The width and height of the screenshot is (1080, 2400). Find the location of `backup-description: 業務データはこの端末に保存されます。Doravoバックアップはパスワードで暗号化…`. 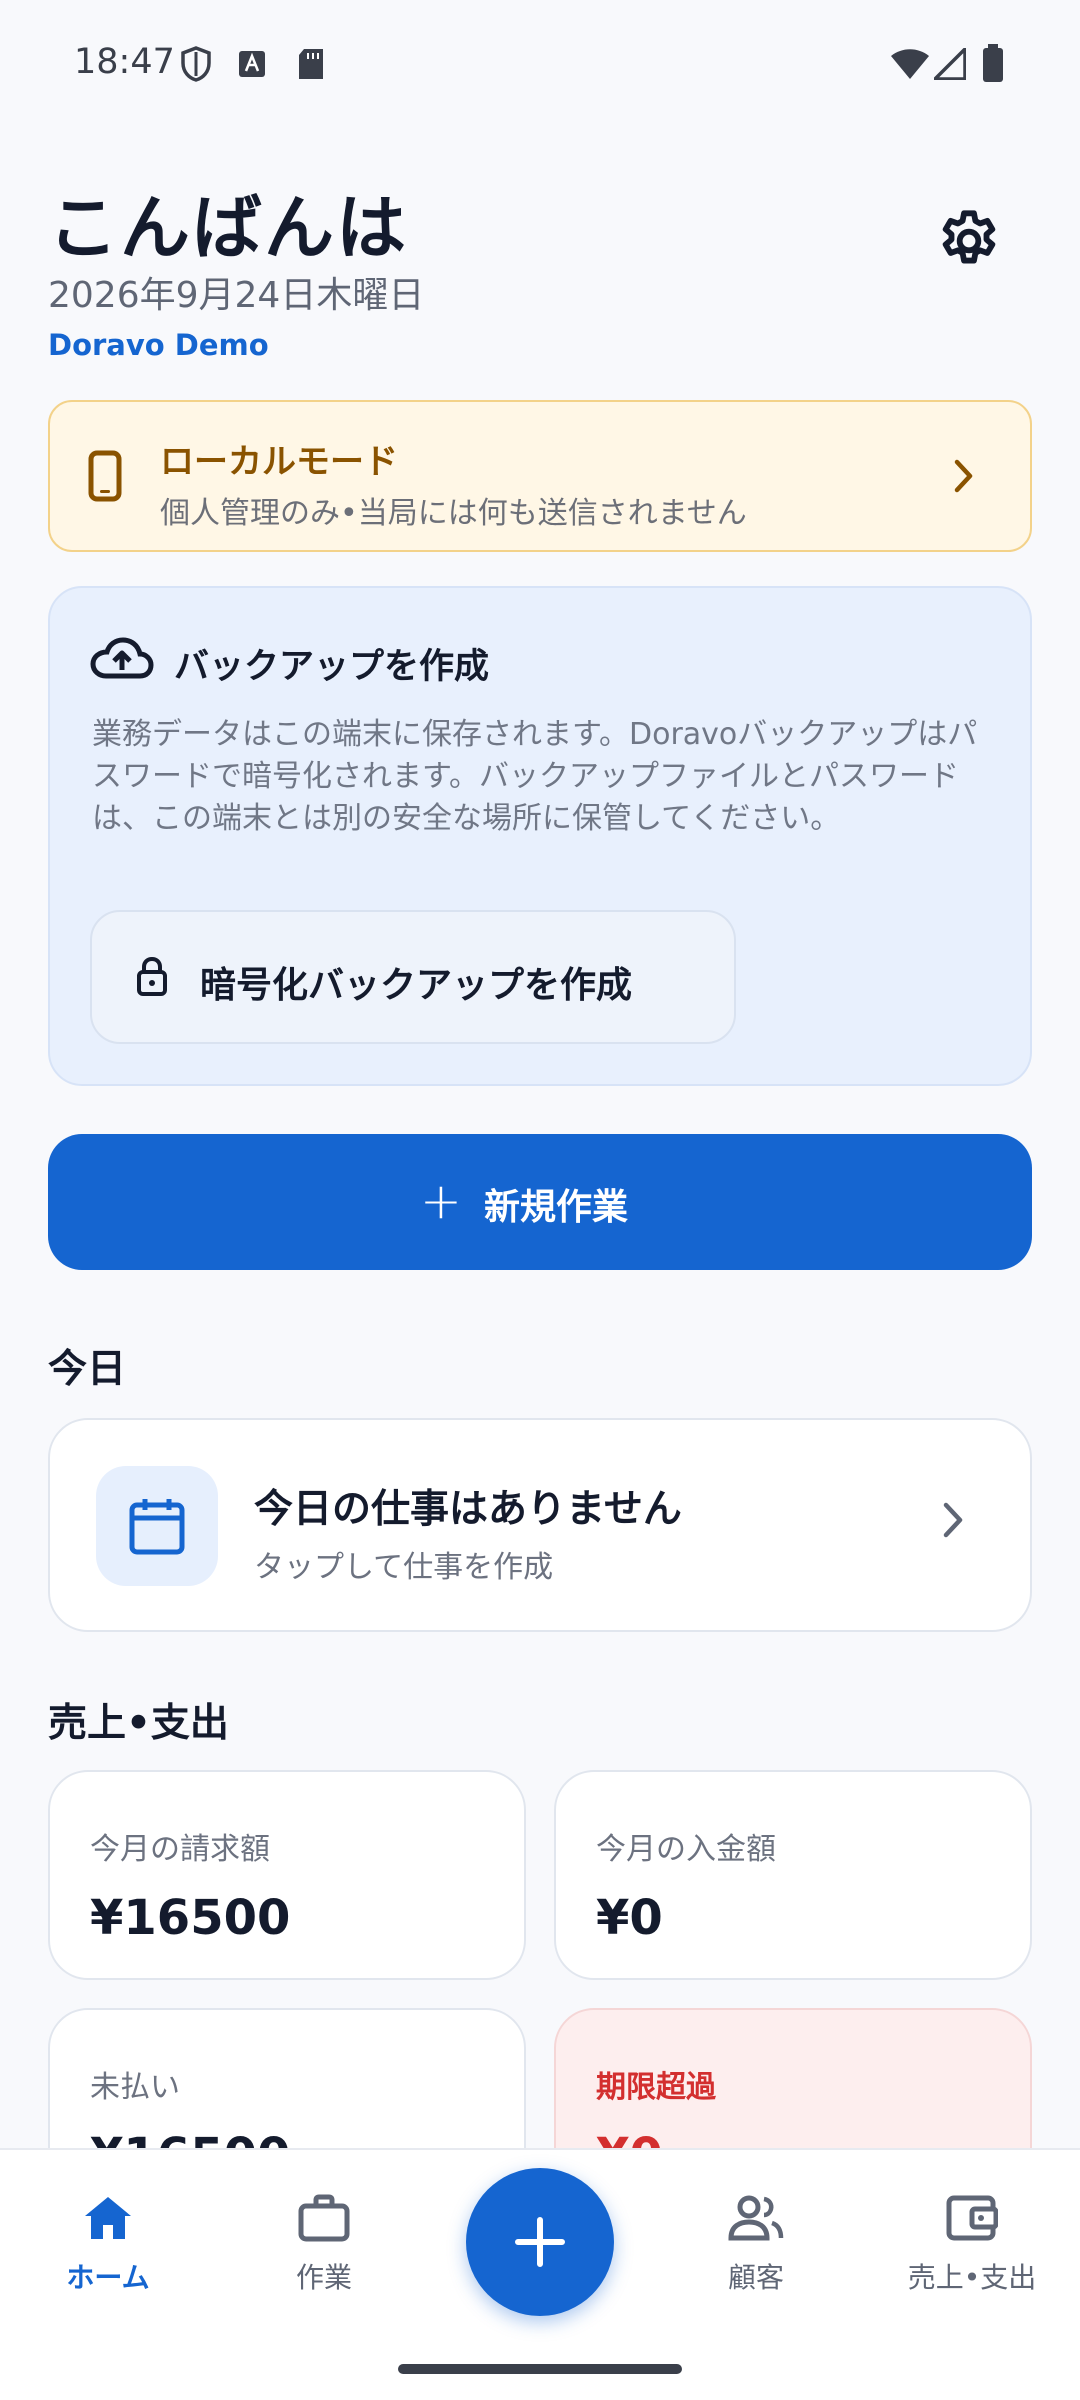

backup-description: 業務データはこの端末に保存されます。Doravoバックアップはパスワードで暗号化… is located at coordinates (535, 776).